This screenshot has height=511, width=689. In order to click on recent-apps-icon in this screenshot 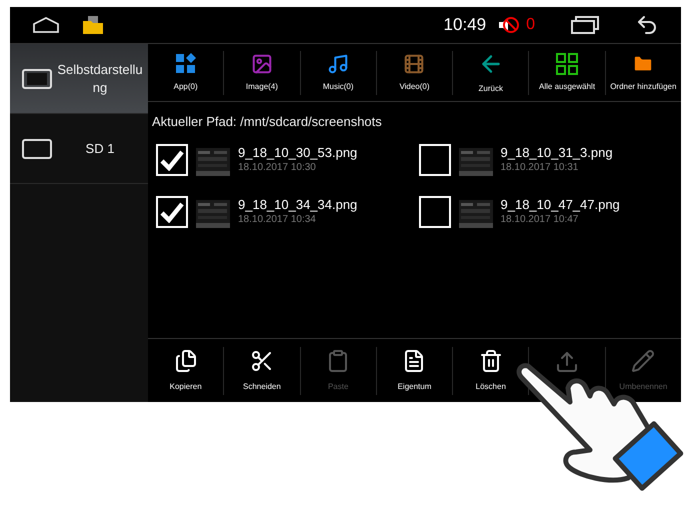, I will do `click(585, 25)`.